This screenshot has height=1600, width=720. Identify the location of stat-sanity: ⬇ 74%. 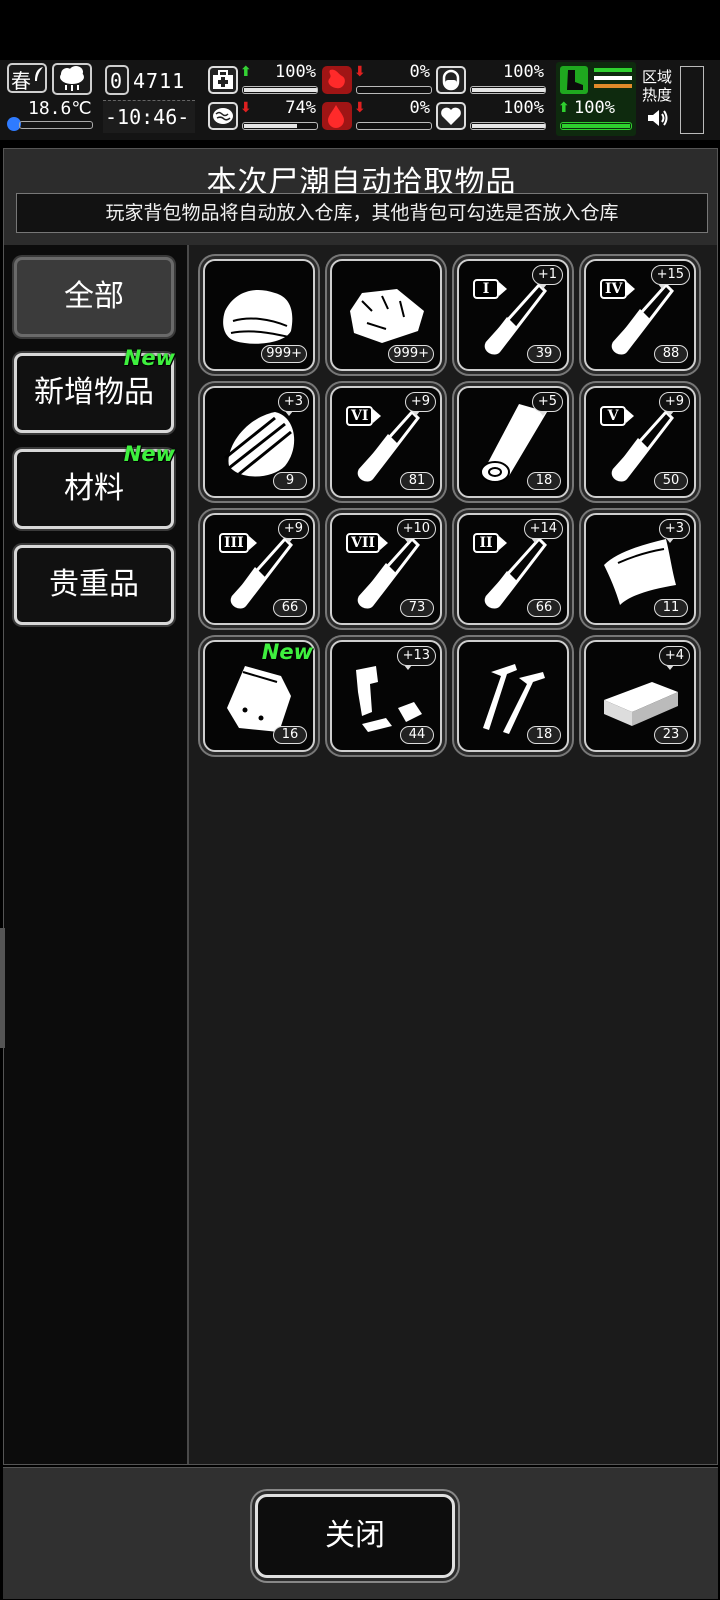
(263, 115).